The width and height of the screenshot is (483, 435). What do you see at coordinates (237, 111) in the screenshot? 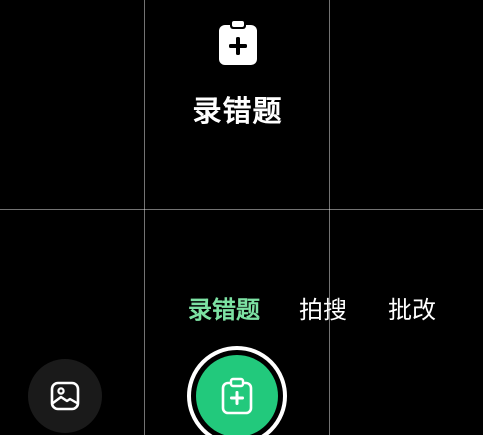
I see `mode-title: 录错题` at bounding box center [237, 111].